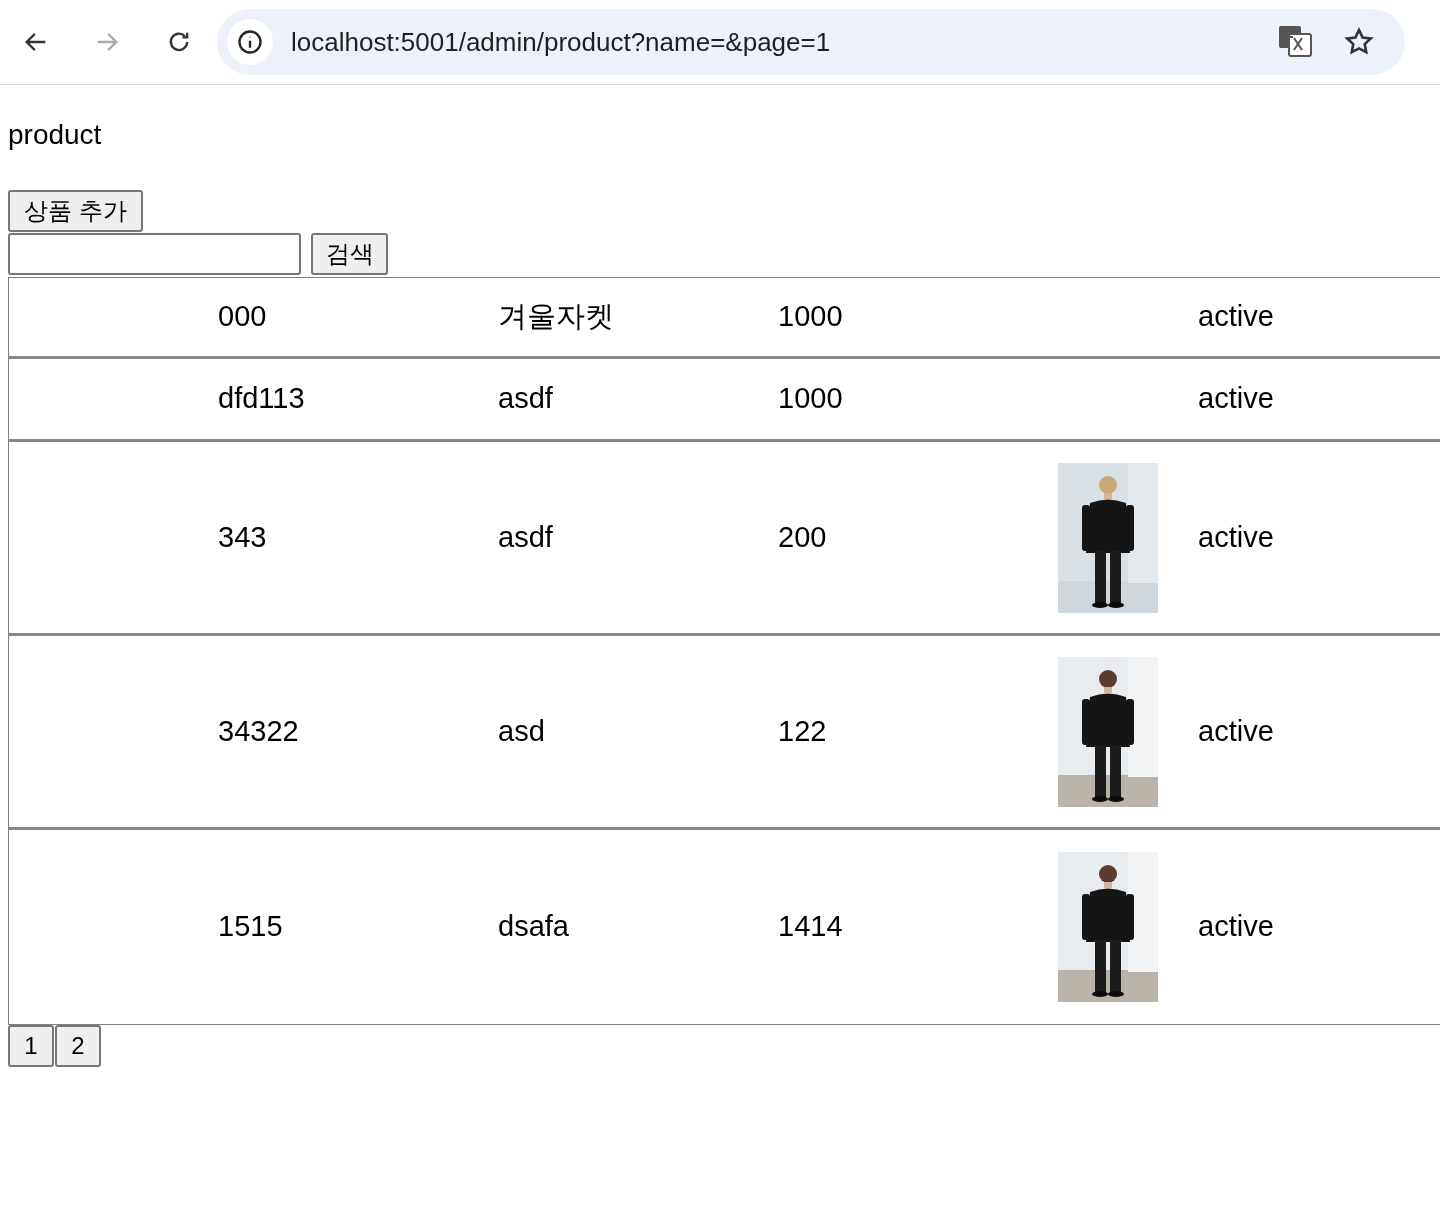 This screenshot has height=1226, width=1440. Describe the element at coordinates (349, 254) in the screenshot. I see `search-button: 검색` at that location.